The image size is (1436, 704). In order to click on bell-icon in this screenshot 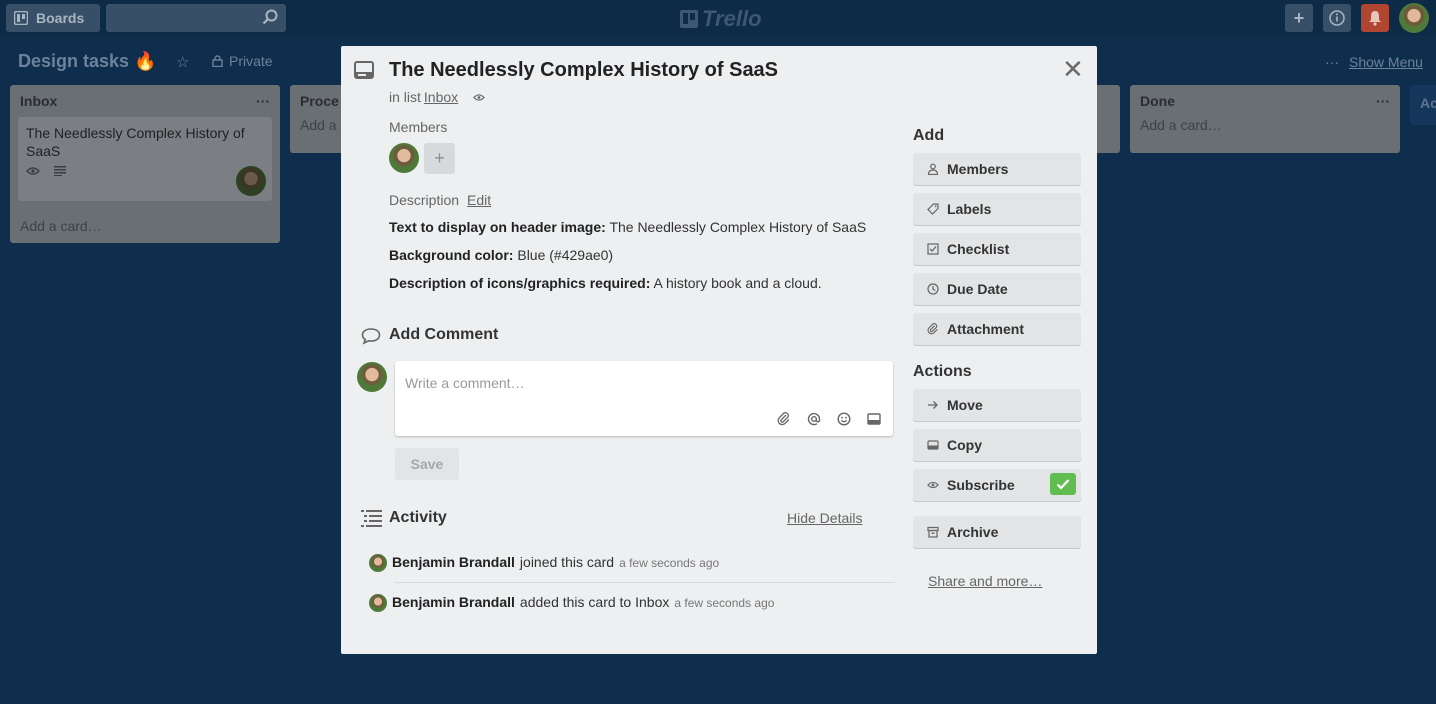, I will do `click(1375, 18)`.